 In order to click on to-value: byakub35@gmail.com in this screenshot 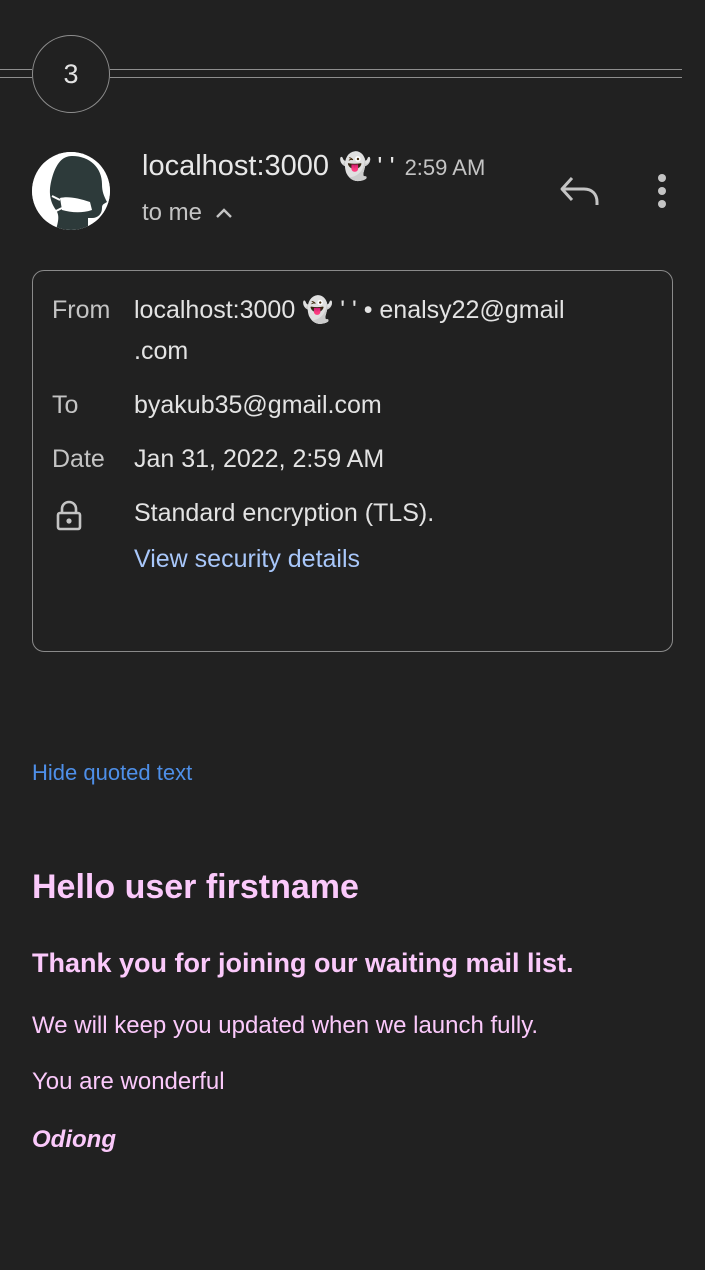, I will do `click(258, 405)`.